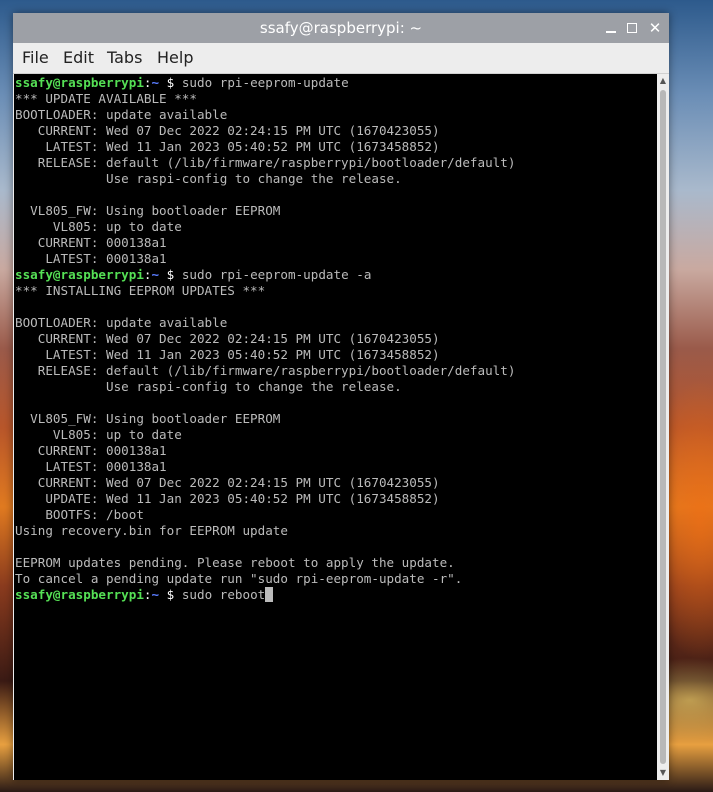  Describe the element at coordinates (269, 594) in the screenshot. I see `text-cursor` at that location.